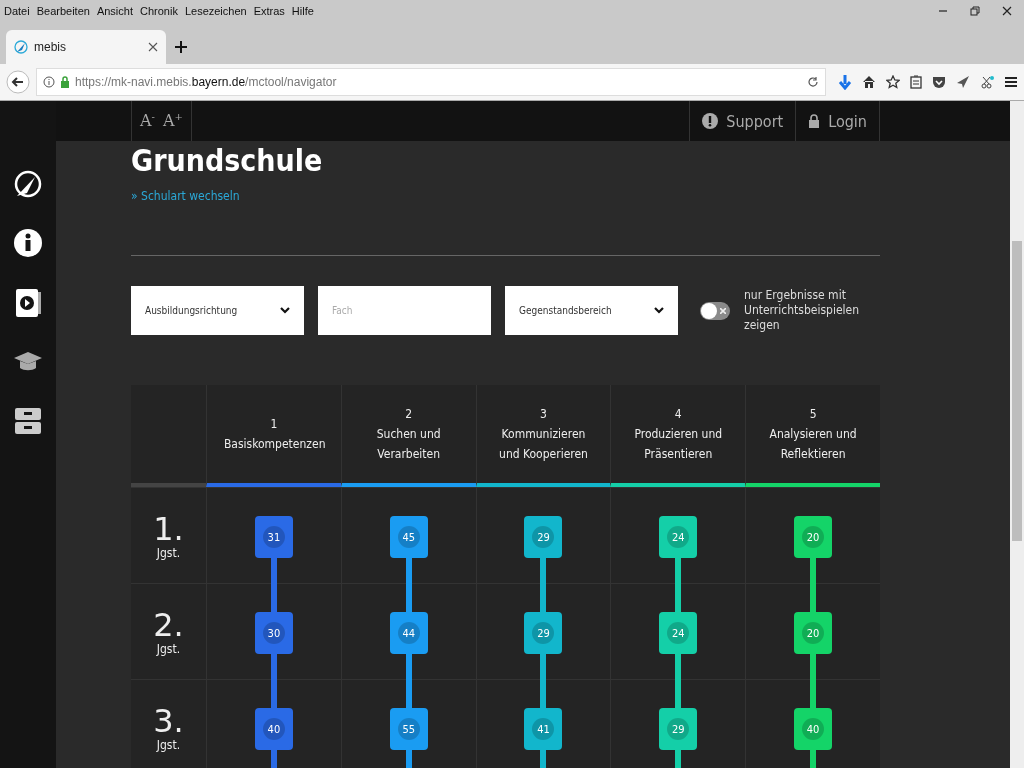  Describe the element at coordinates (715, 310) in the screenshot. I see `toggle-switch` at that location.